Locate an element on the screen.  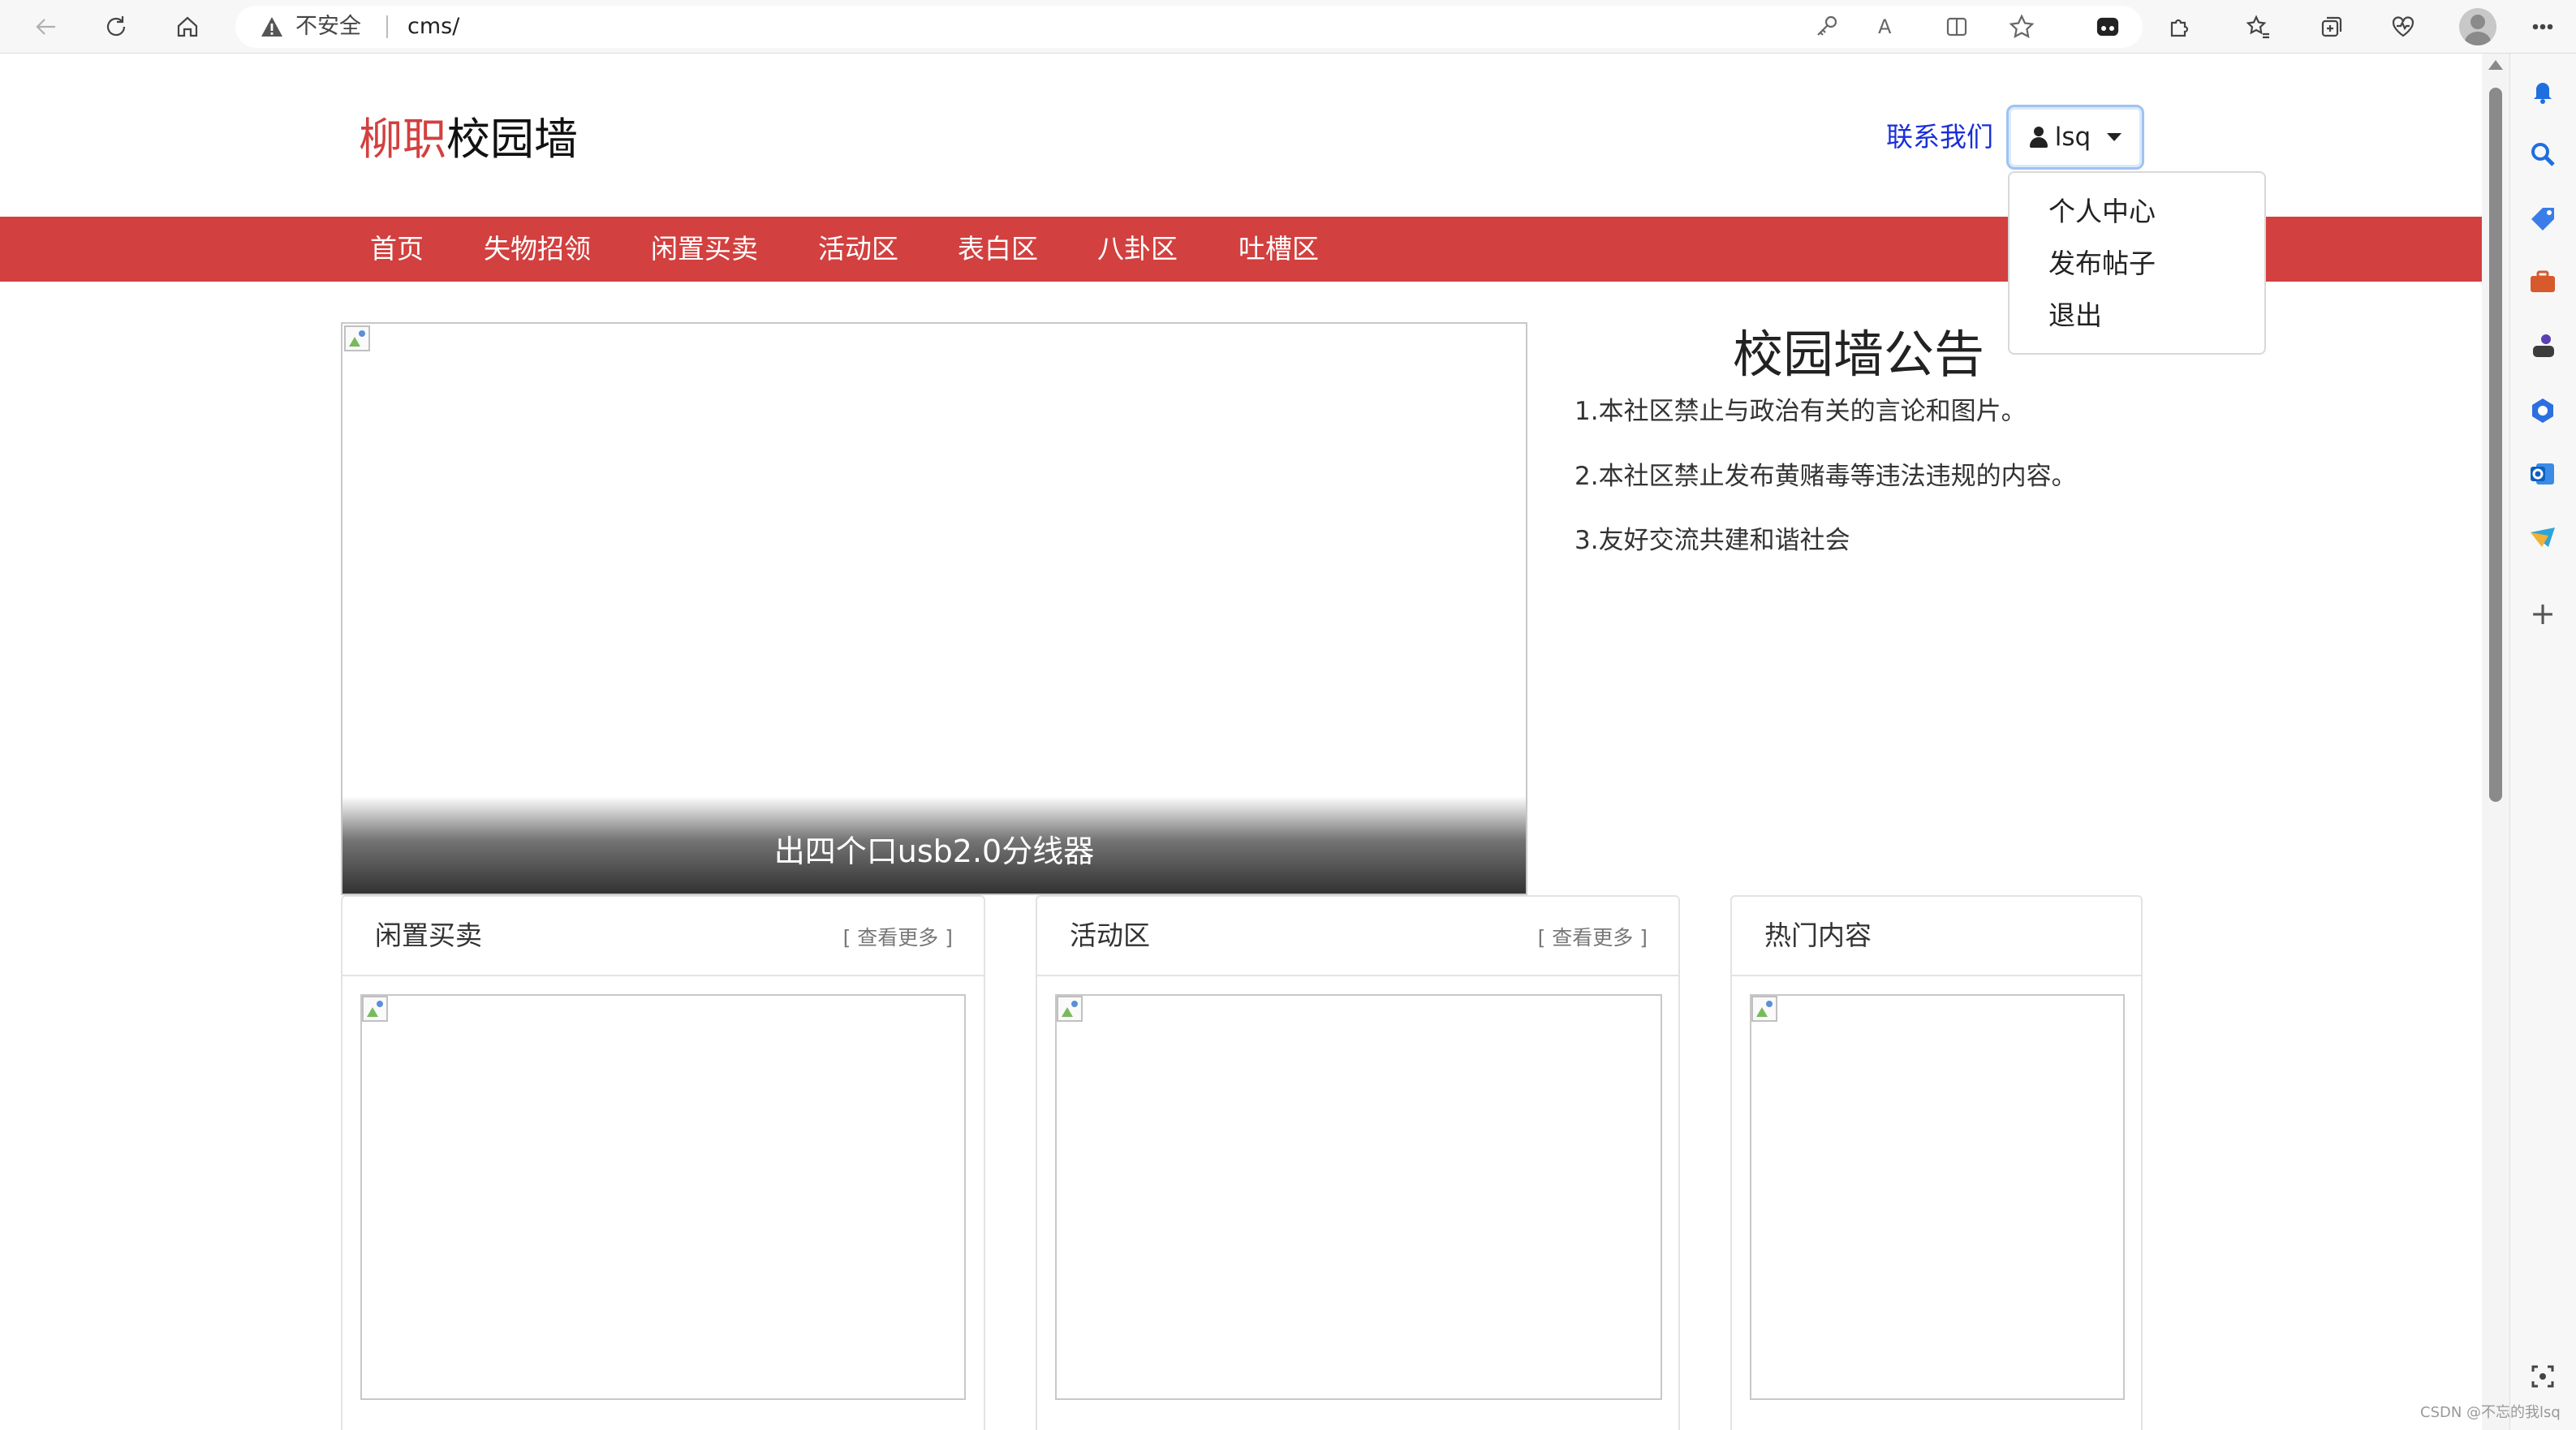
brand-part-black: 校园墙 is located at coordinates (512, 139).